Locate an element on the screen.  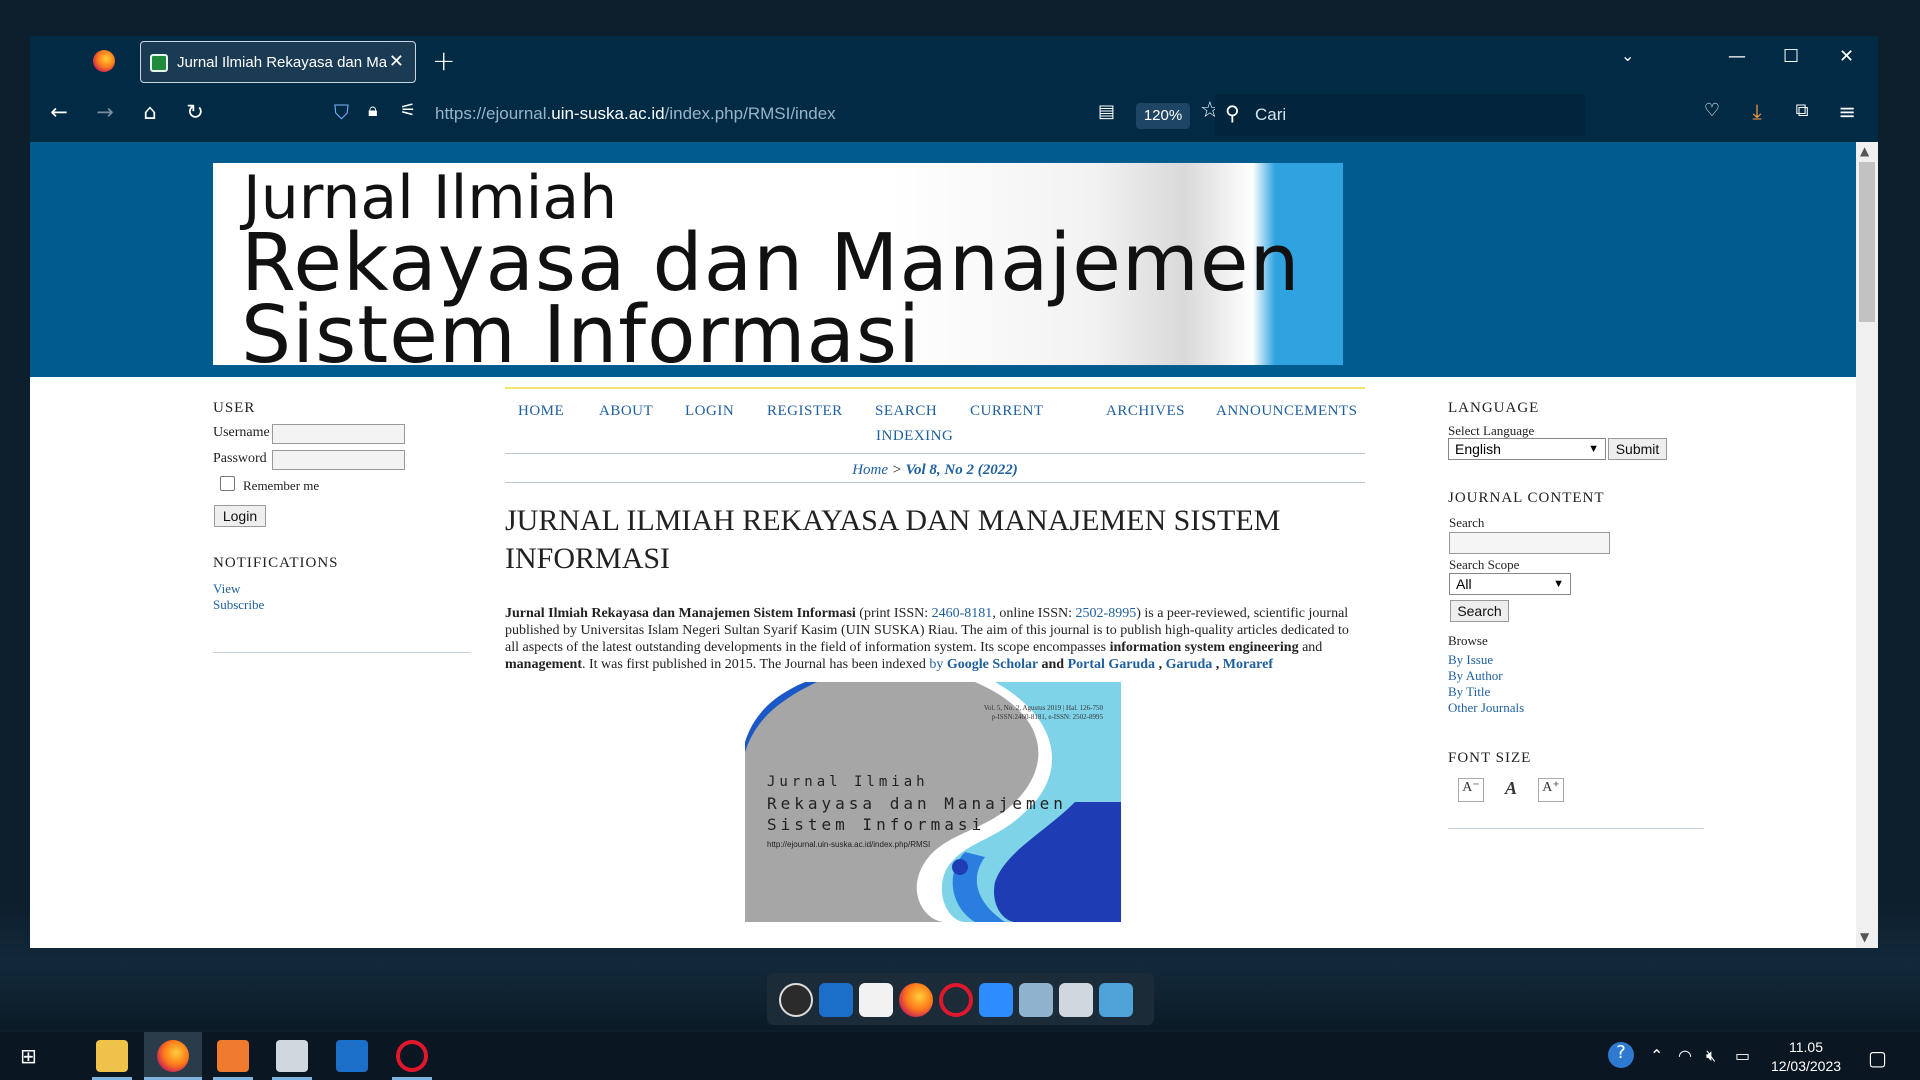
nav-login: LOGIN is located at coordinates (709, 411).